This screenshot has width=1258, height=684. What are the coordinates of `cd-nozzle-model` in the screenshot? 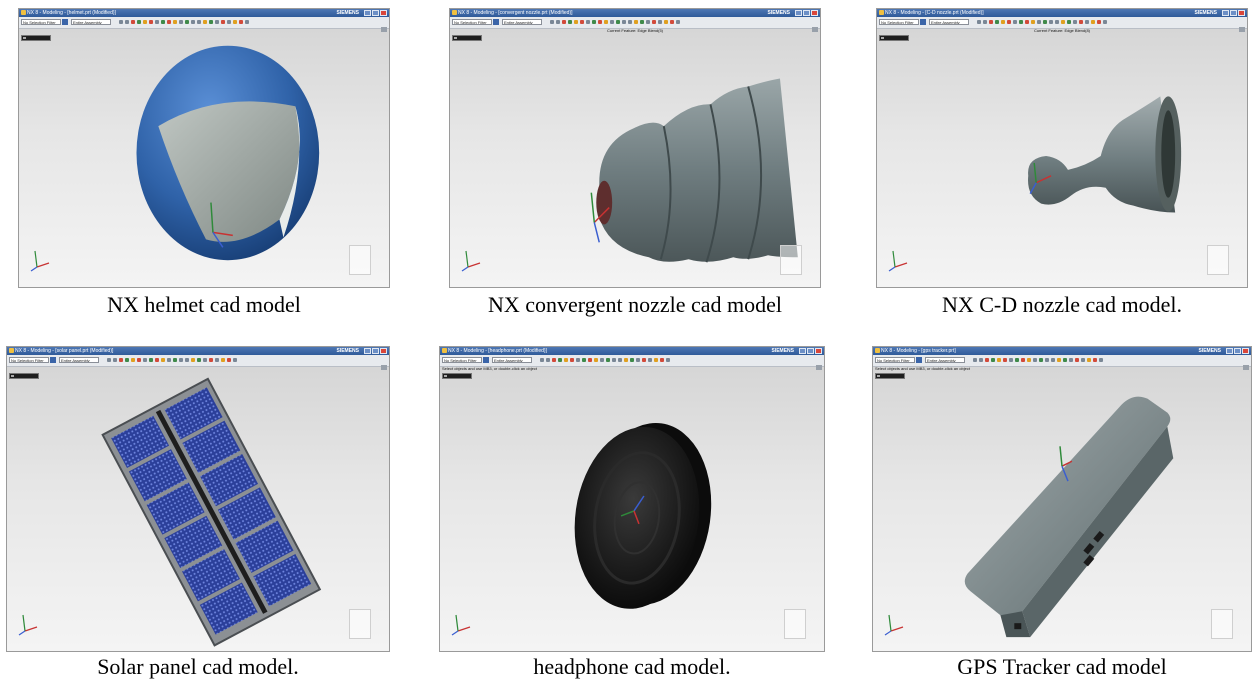 It's located at (1062, 148).